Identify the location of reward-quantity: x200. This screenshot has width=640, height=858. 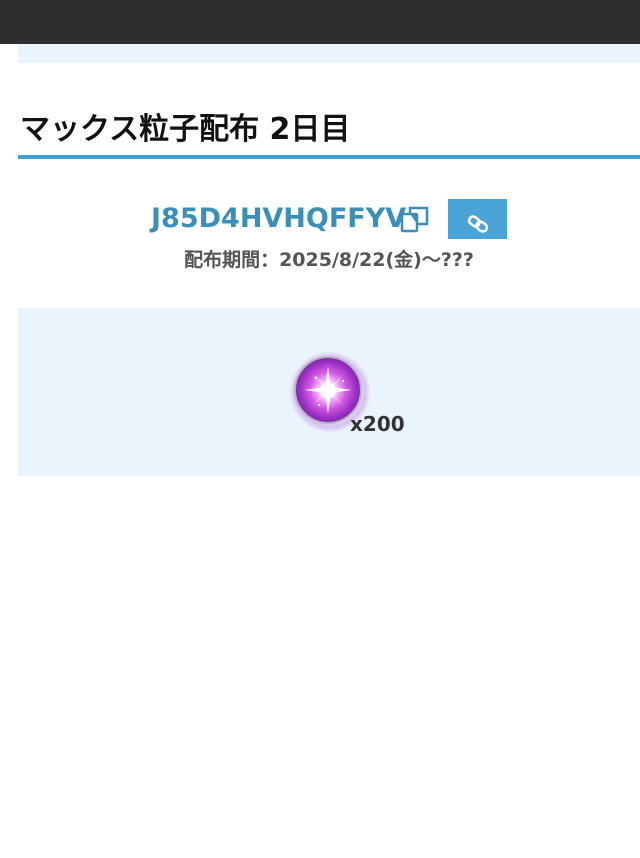
(377, 424).